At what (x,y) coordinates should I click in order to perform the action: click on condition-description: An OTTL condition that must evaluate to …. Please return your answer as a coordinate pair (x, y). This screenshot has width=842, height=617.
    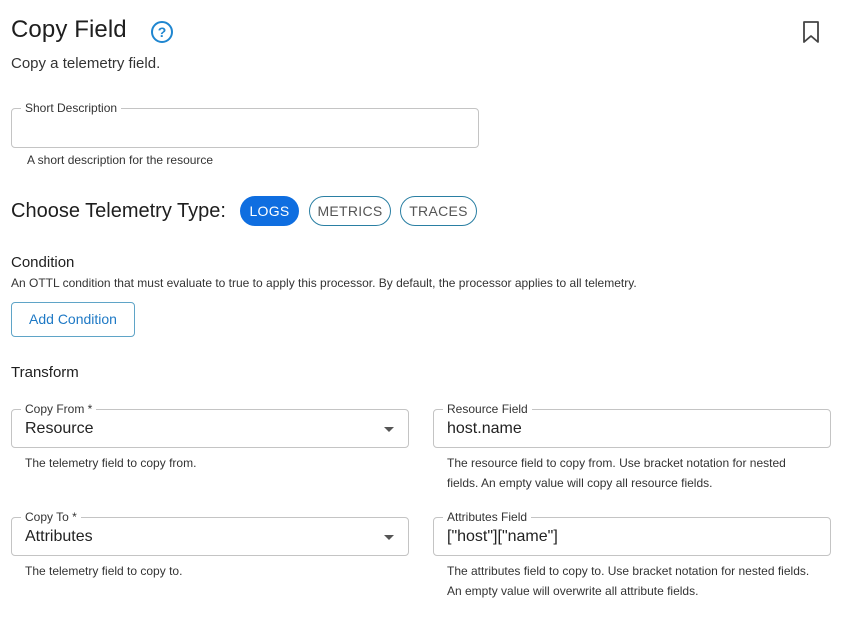
    Looking at the image, I should click on (324, 283).